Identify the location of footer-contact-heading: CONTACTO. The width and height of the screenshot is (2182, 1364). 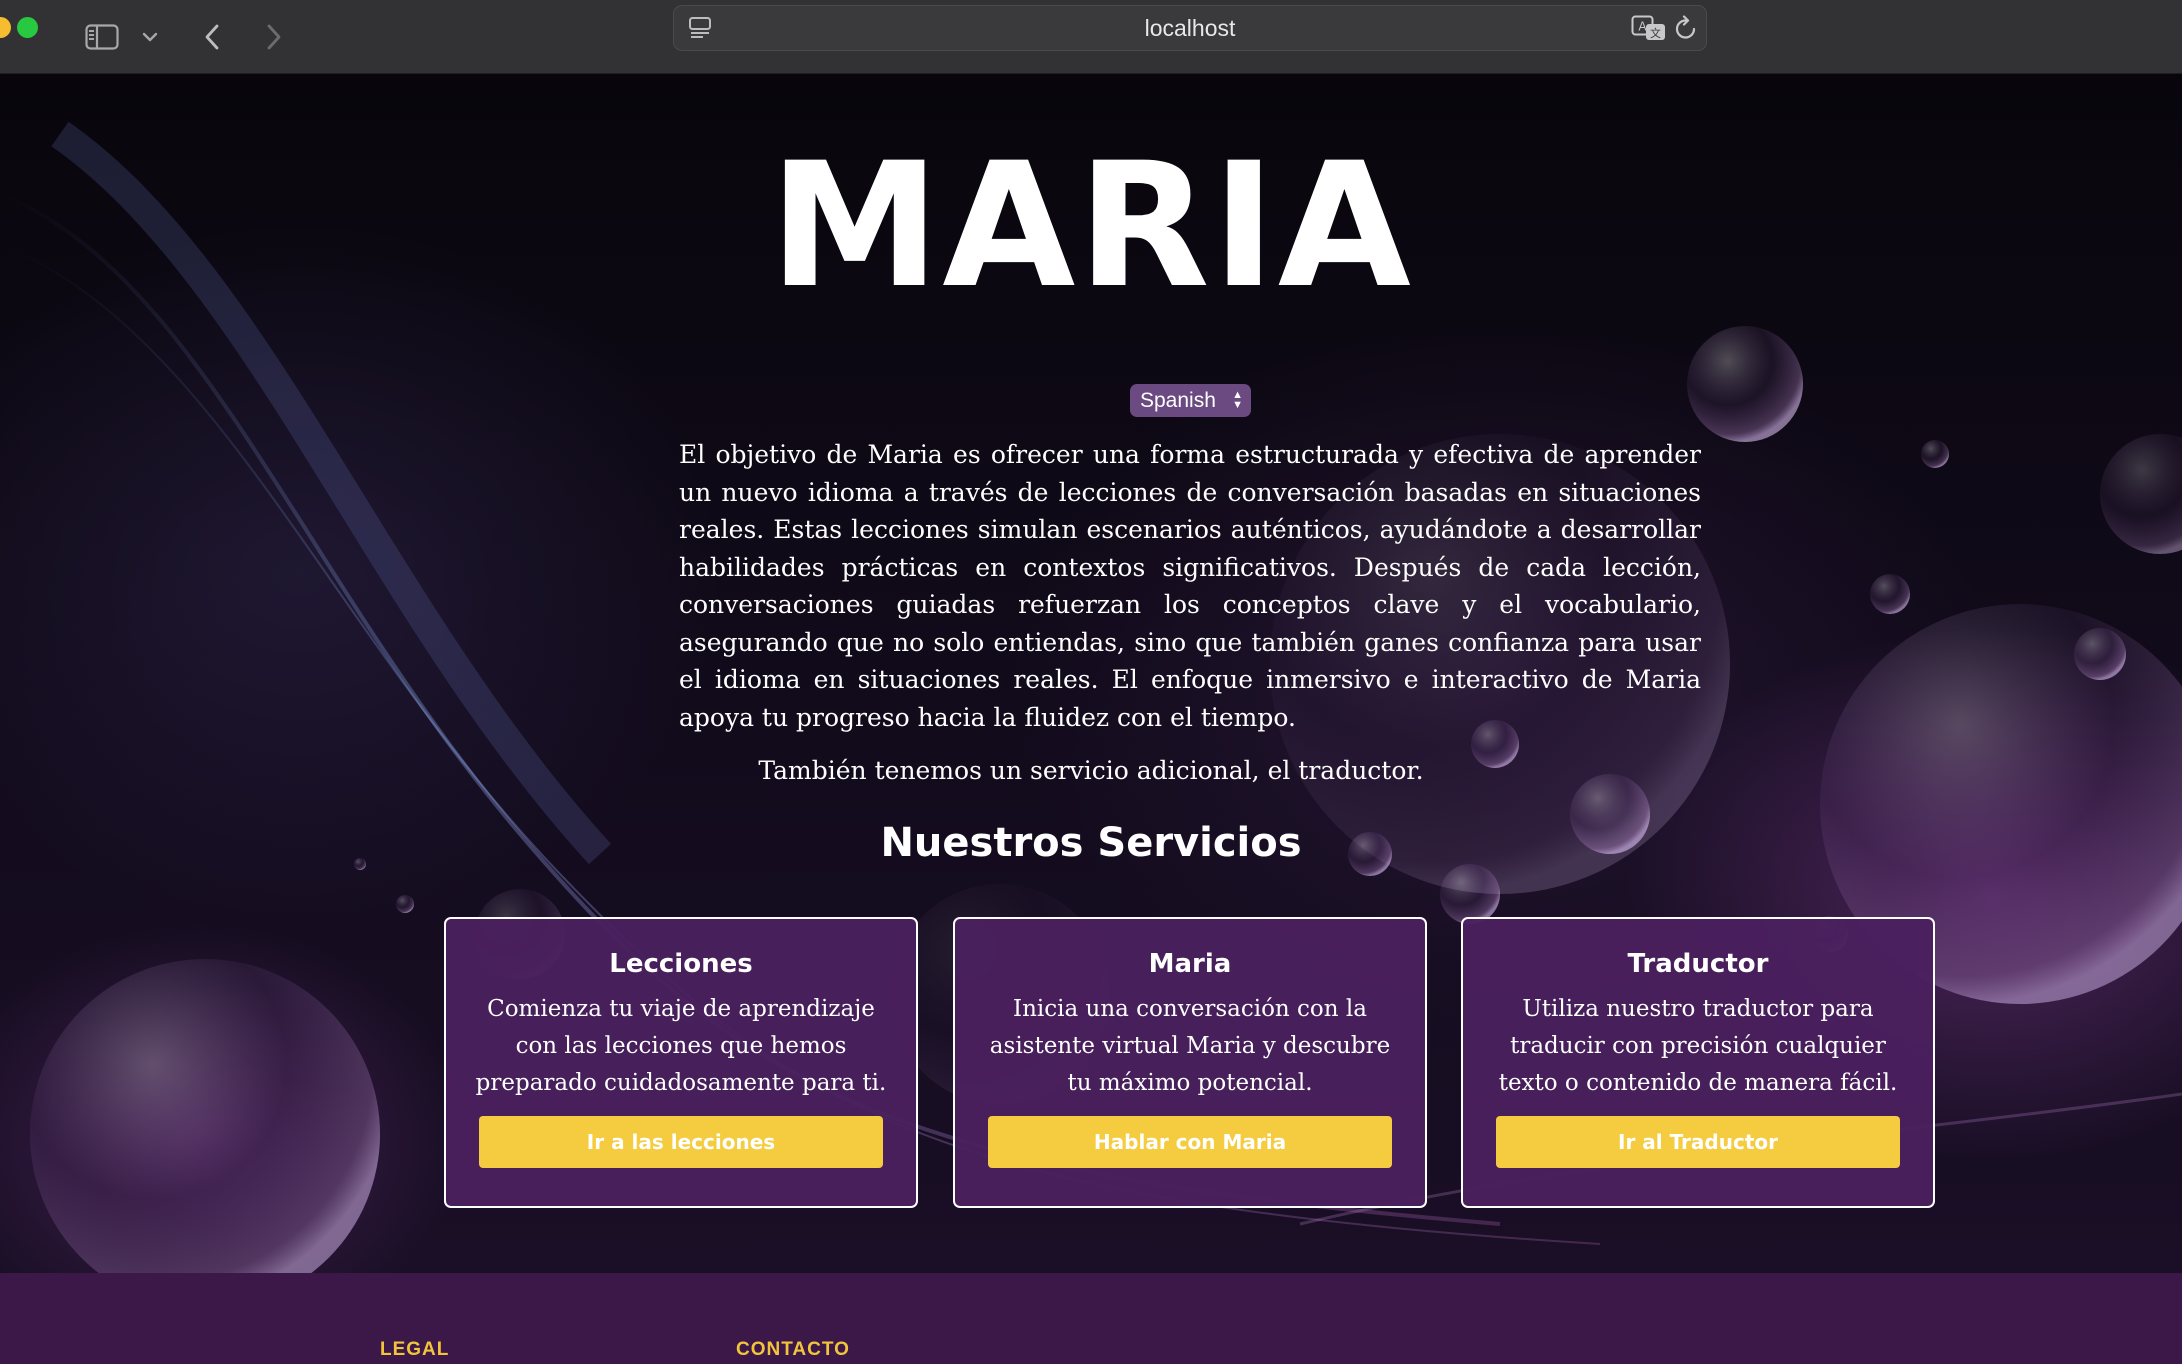
(793, 1349).